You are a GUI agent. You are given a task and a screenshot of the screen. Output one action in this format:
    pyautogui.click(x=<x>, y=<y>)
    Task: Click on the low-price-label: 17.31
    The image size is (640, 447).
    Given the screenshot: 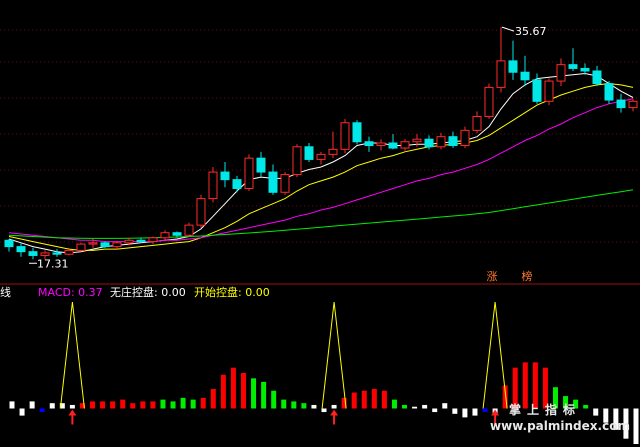 What is the action you would take?
    pyautogui.click(x=53, y=263)
    